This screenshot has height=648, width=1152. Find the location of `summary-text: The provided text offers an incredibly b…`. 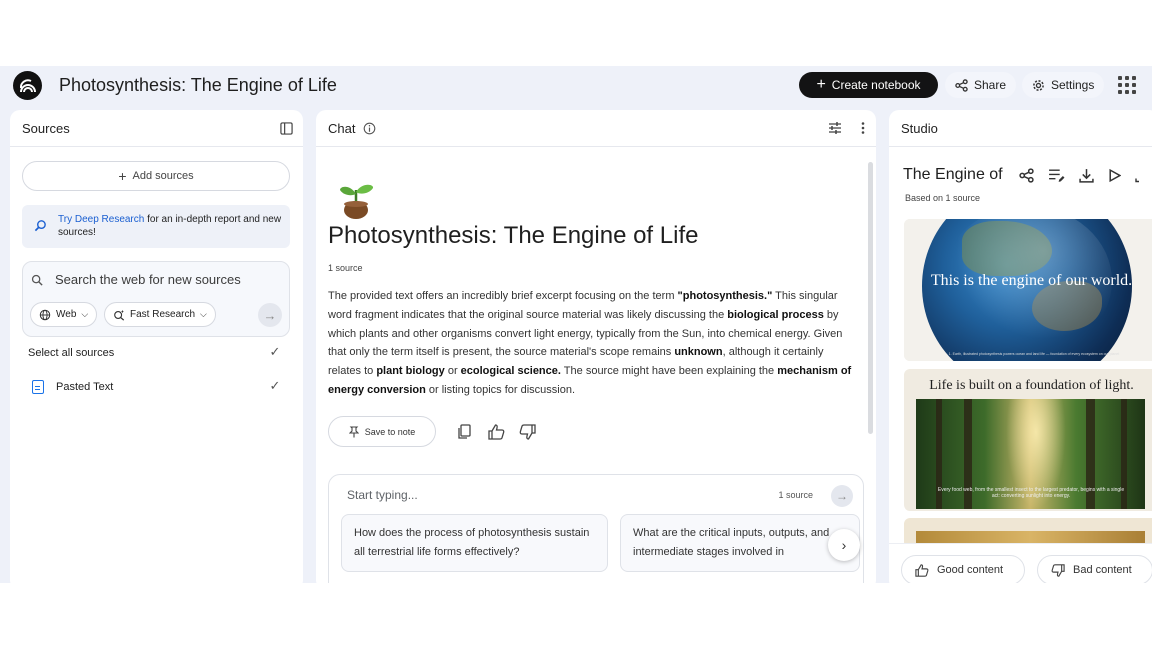

summary-text: The provided text offers an incredibly b… is located at coordinates (503, 296).